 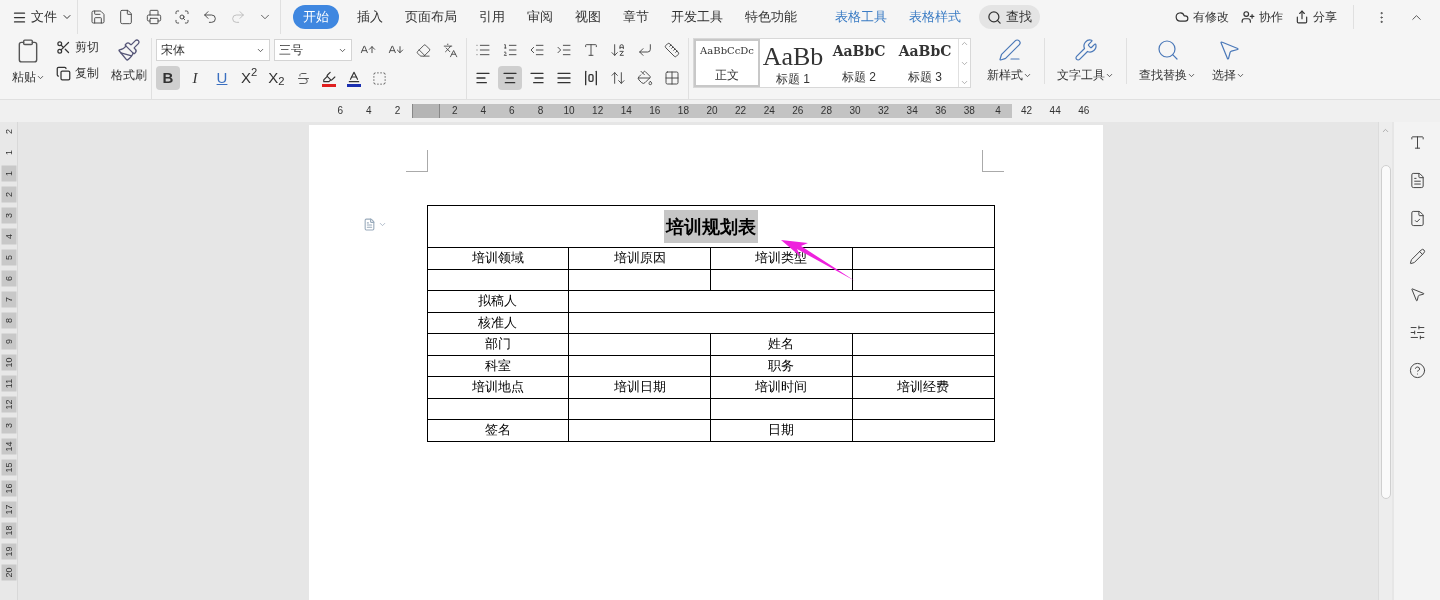 What do you see at coordinates (564, 78) in the screenshot?
I see `align-justify-icon` at bounding box center [564, 78].